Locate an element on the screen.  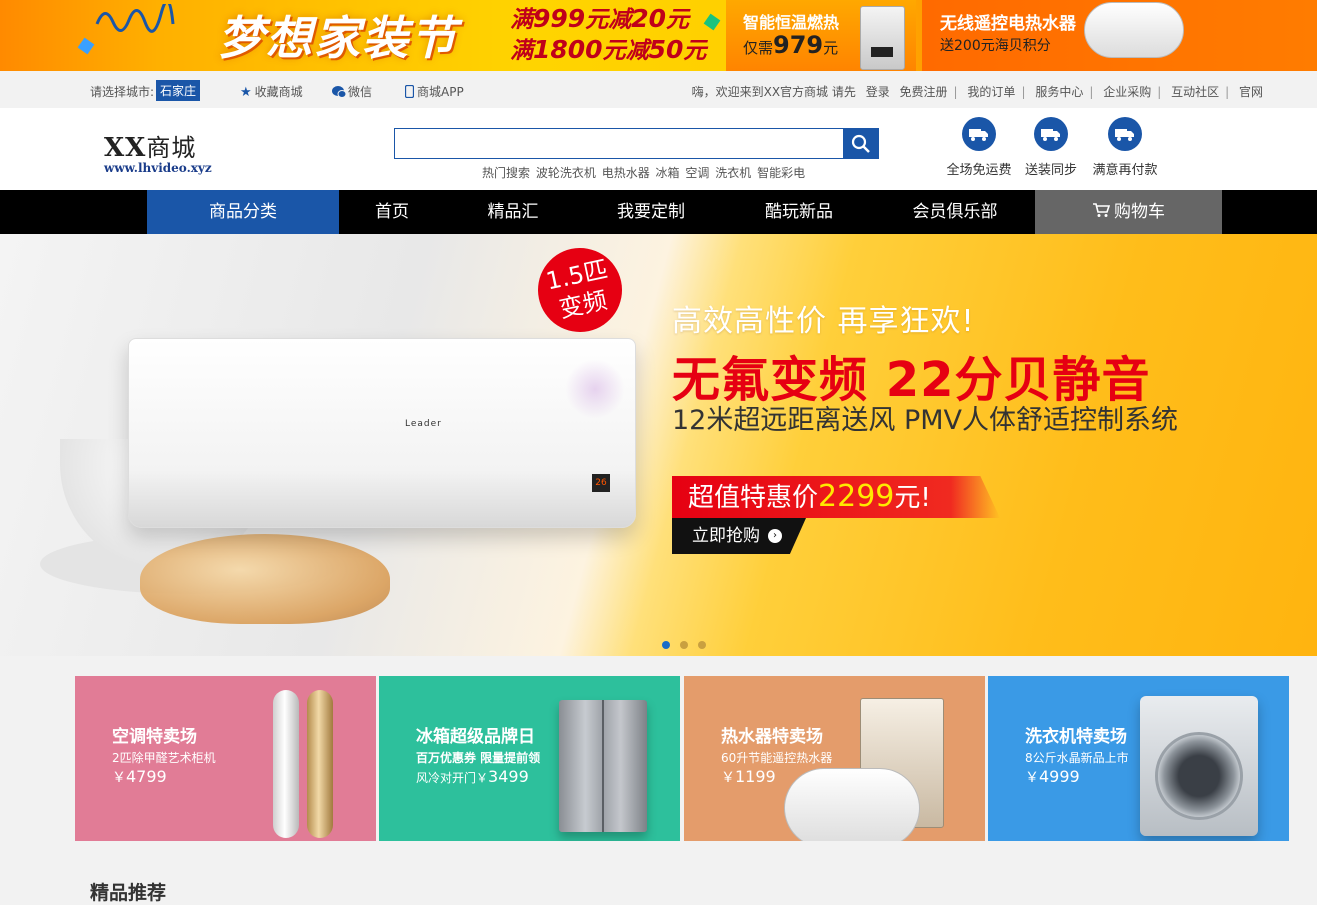
hot-search-item: 波轮洗衣机 is located at coordinates (566, 173).